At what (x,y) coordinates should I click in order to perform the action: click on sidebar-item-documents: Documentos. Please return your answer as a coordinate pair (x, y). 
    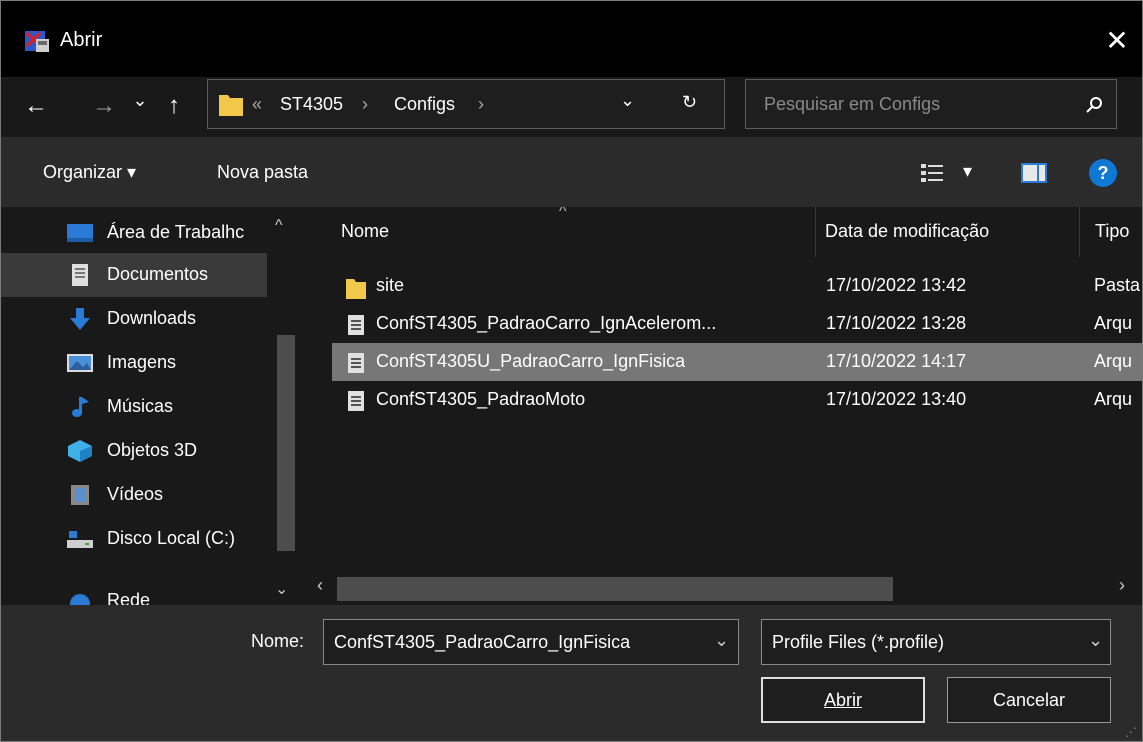
    Looking at the image, I should click on (134, 275).